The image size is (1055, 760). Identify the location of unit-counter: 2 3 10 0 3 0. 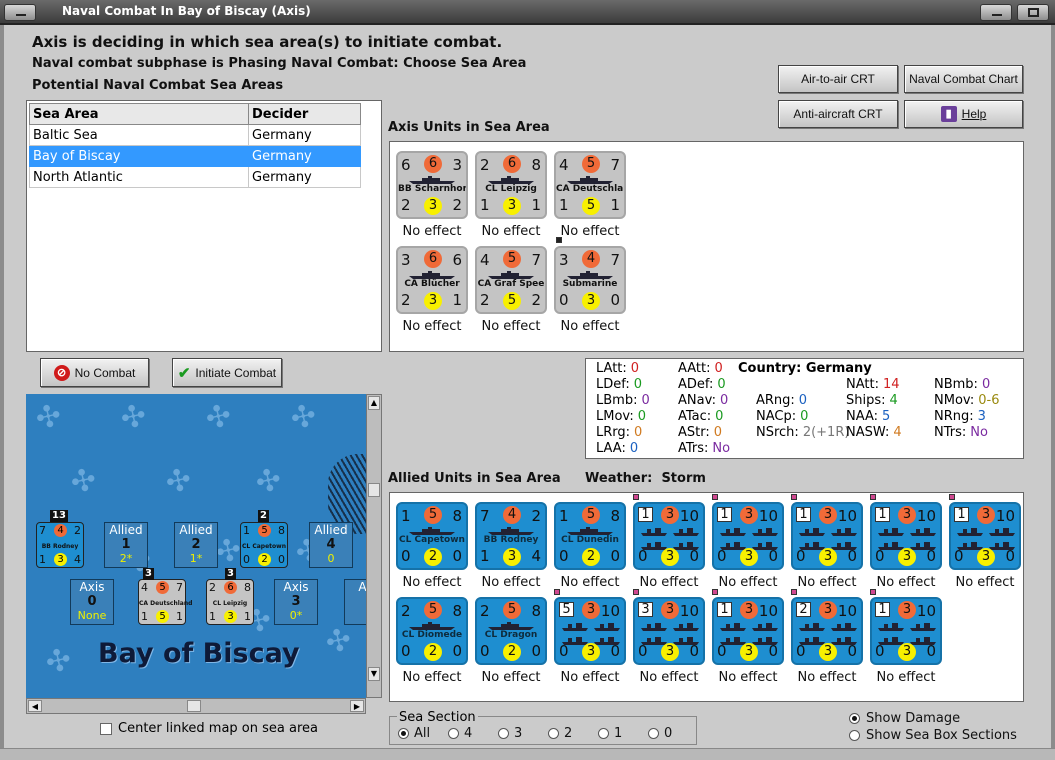
(827, 631).